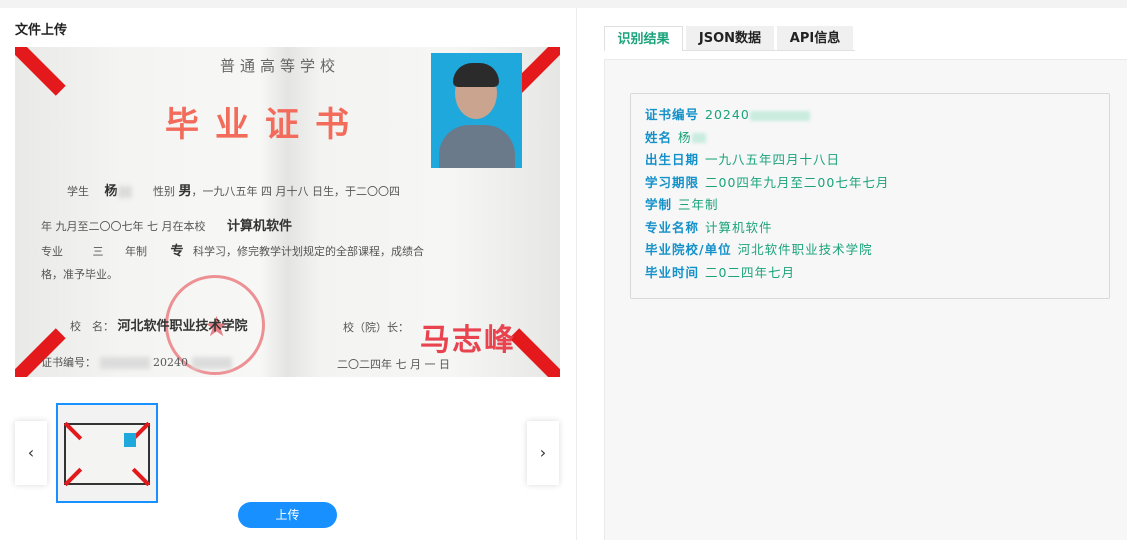 The image size is (1127, 540). What do you see at coordinates (233, 251) in the screenshot?
I see `certificate-line-3: 专业 三 年制 专 科学习，修完教学计划规定的全部课程，成绩合` at bounding box center [233, 251].